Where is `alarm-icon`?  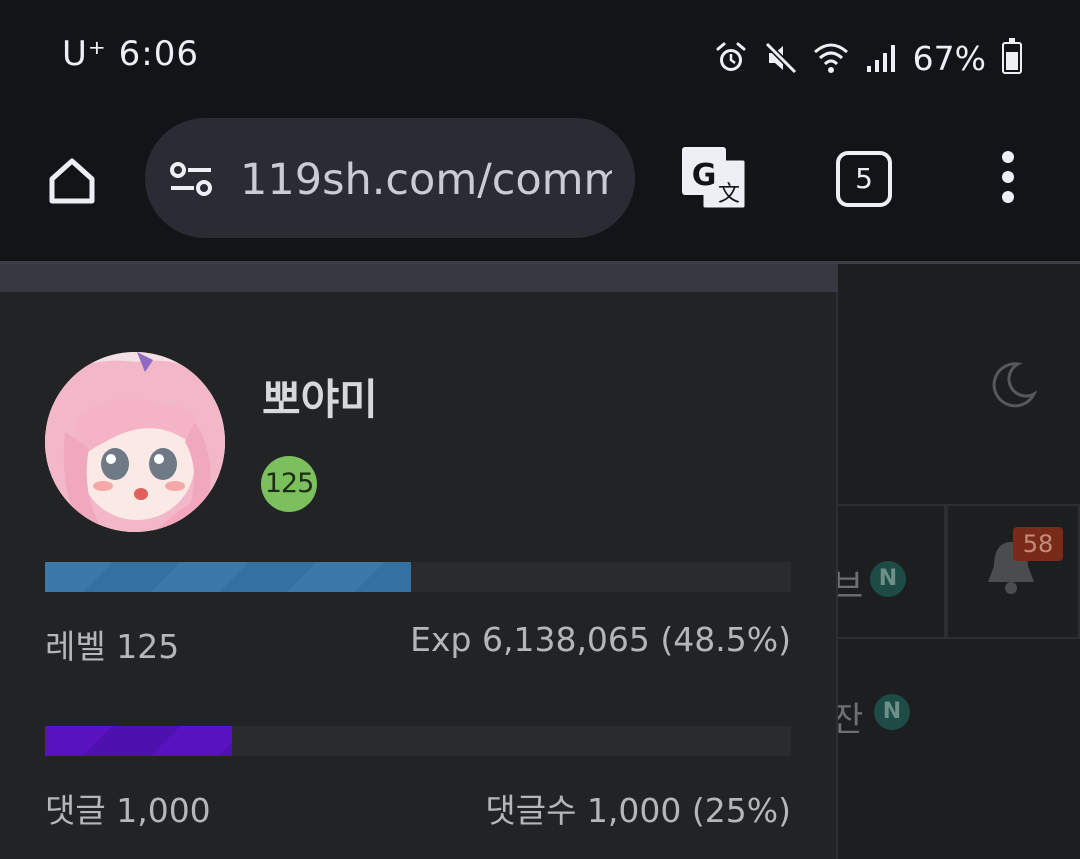 alarm-icon is located at coordinates (731, 56).